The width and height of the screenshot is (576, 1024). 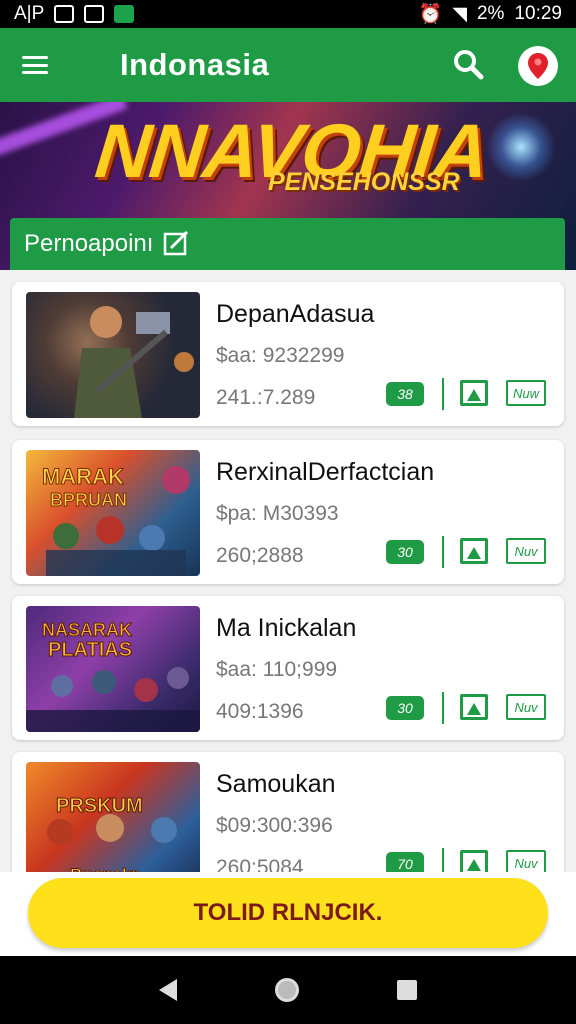 What do you see at coordinates (459, 14) in the screenshot?
I see `wifi-icon: ◥` at bounding box center [459, 14].